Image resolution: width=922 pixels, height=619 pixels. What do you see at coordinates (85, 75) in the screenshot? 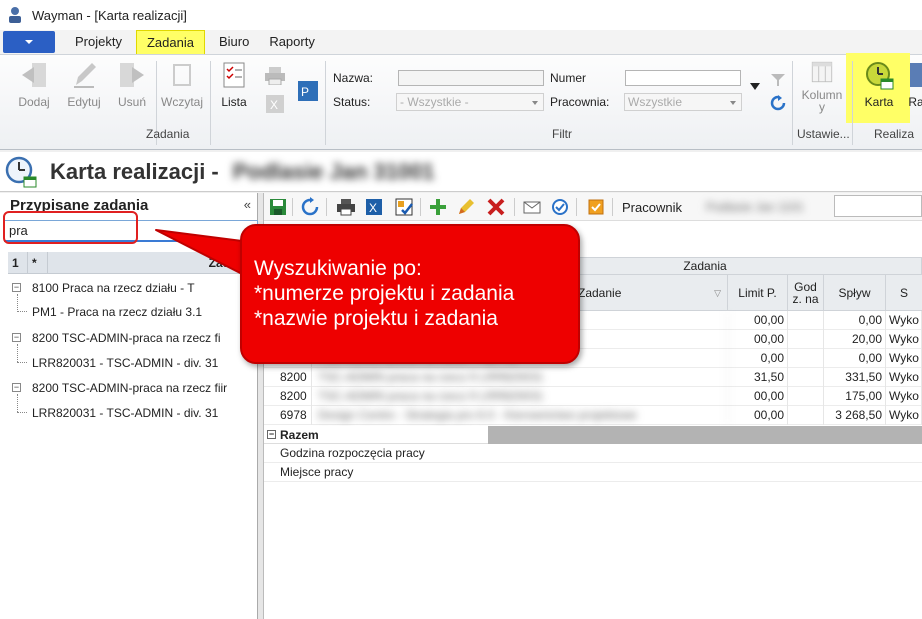
I see `pencil-icon` at bounding box center [85, 75].